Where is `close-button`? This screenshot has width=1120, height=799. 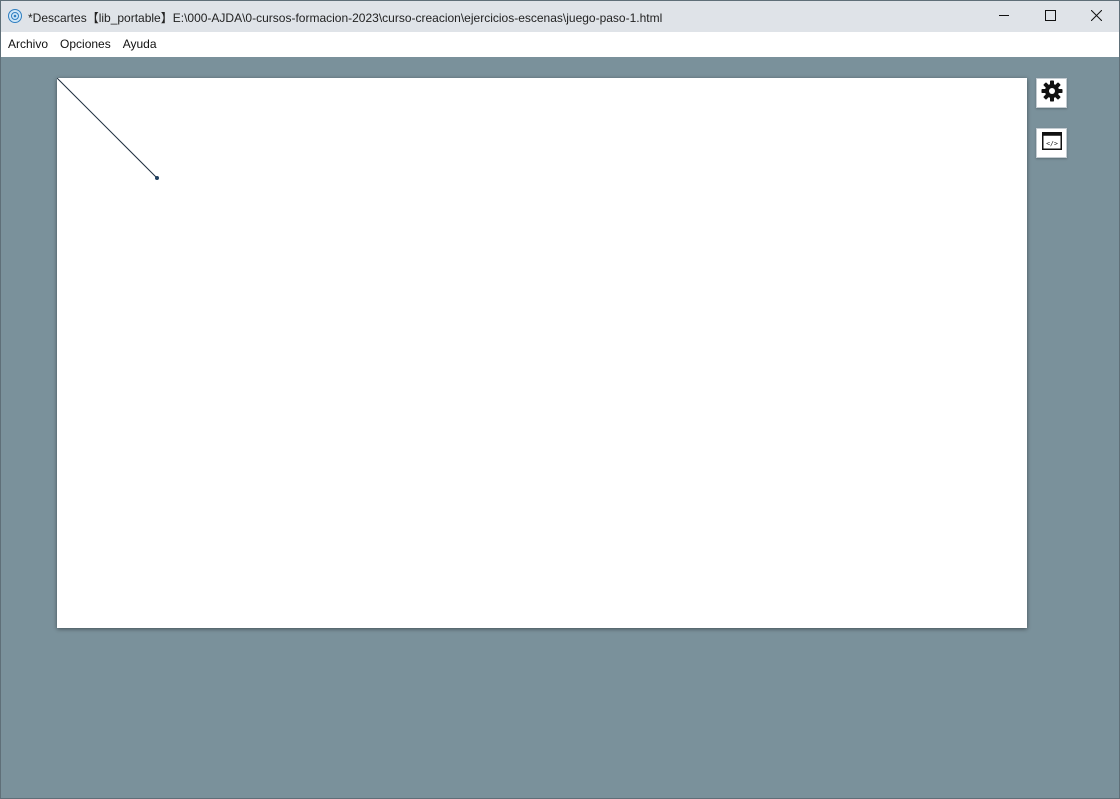
close-button is located at coordinates (1096, 16).